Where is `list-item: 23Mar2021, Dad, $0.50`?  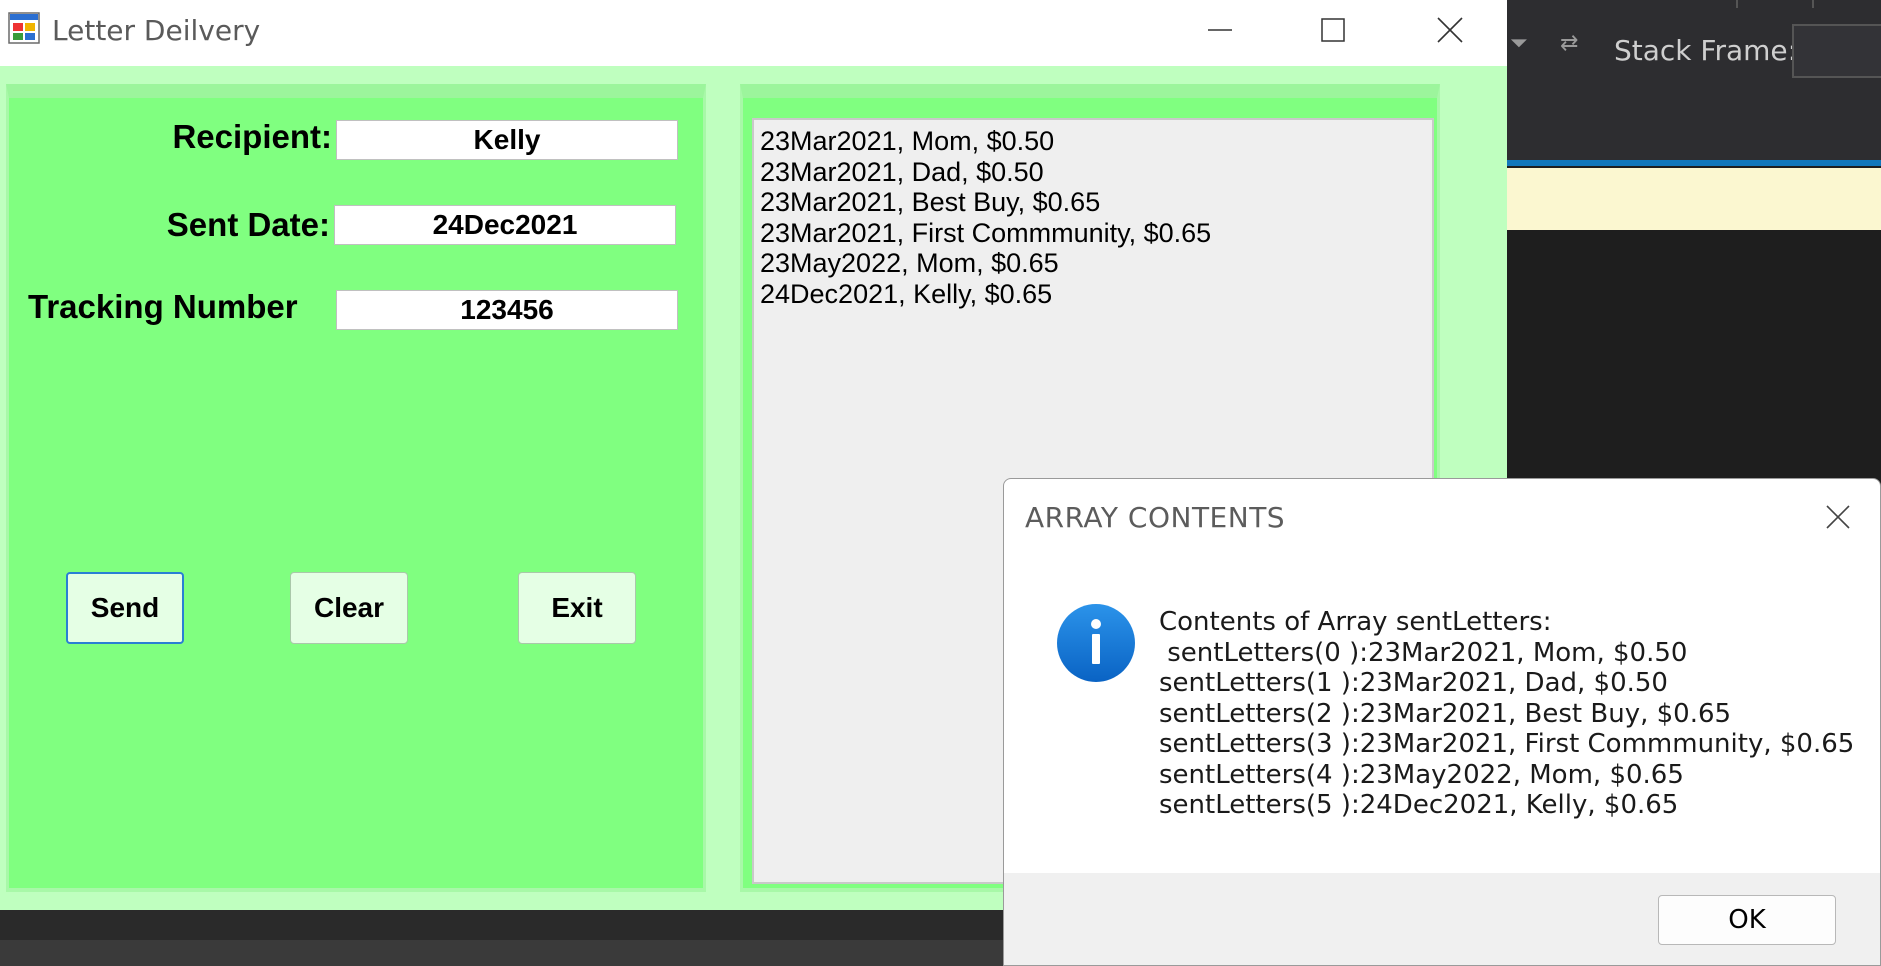 list-item: 23Mar2021, Dad, $0.50 is located at coordinates (1093, 172).